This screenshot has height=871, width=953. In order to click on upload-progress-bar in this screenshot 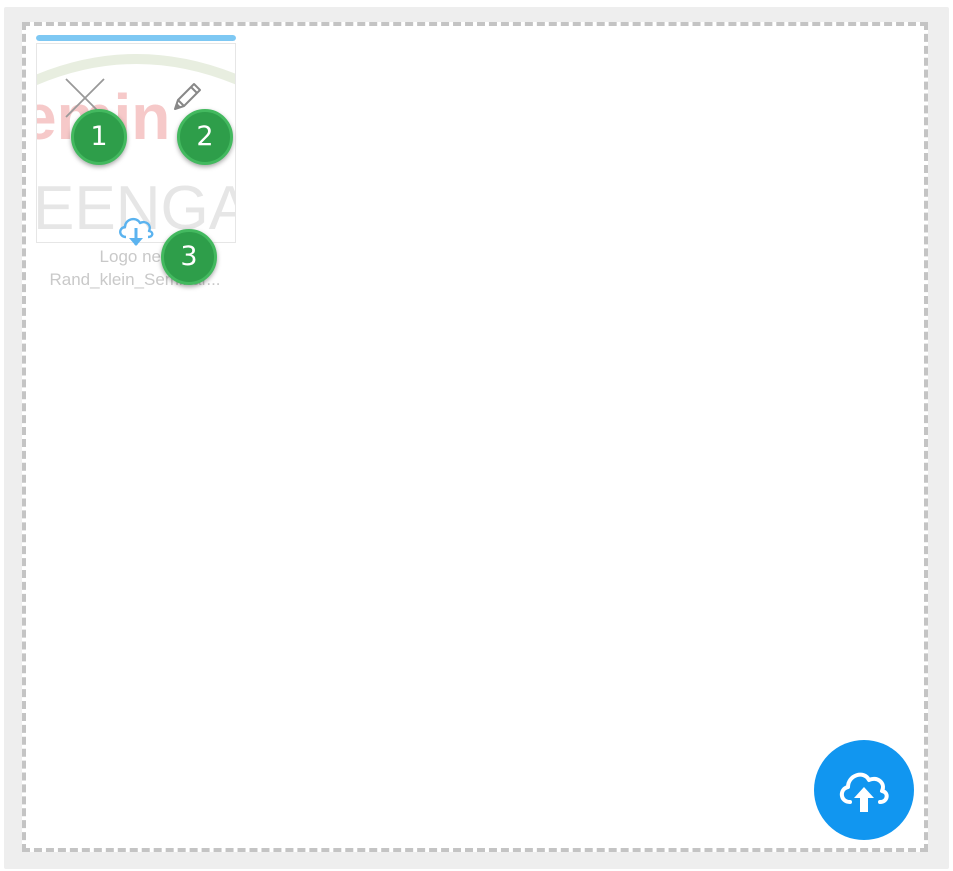, I will do `click(136, 38)`.